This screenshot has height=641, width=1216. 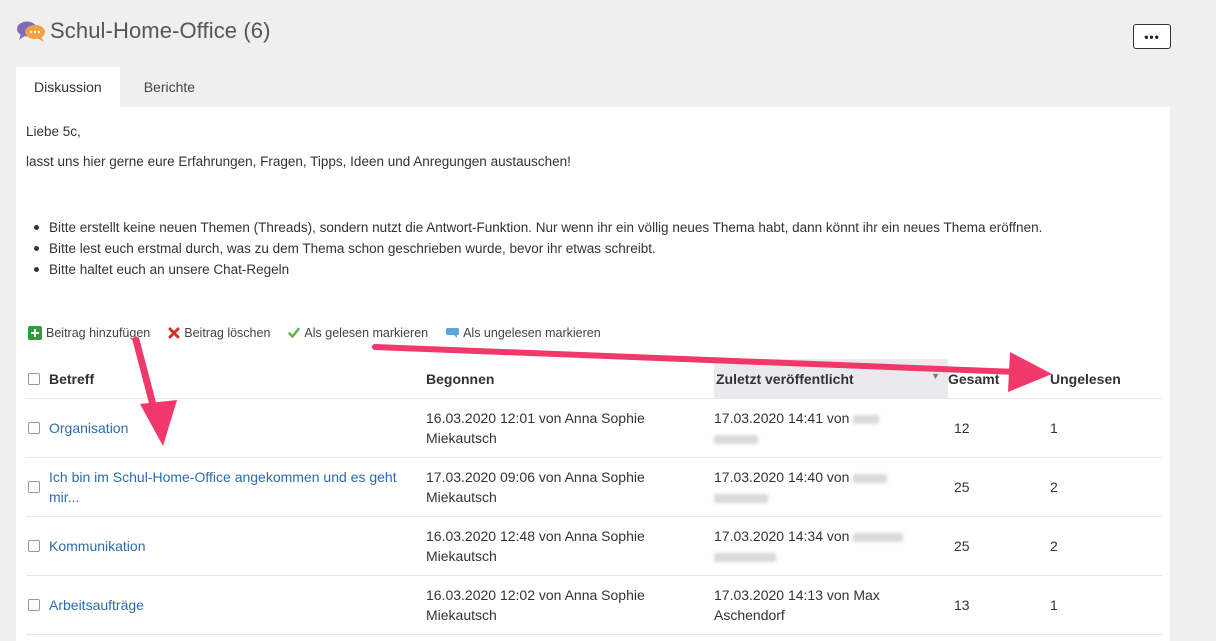 I want to click on header-unread: Ungelesen, so click(x=1103, y=379).